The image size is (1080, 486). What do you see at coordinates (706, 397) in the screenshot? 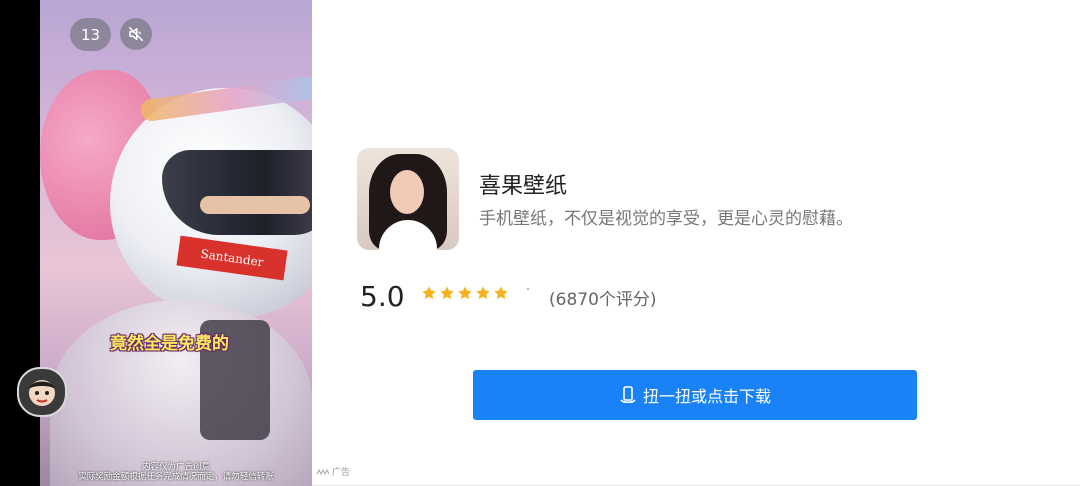
I see `download-button-label: 扭一扭或点击下载` at bounding box center [706, 397].